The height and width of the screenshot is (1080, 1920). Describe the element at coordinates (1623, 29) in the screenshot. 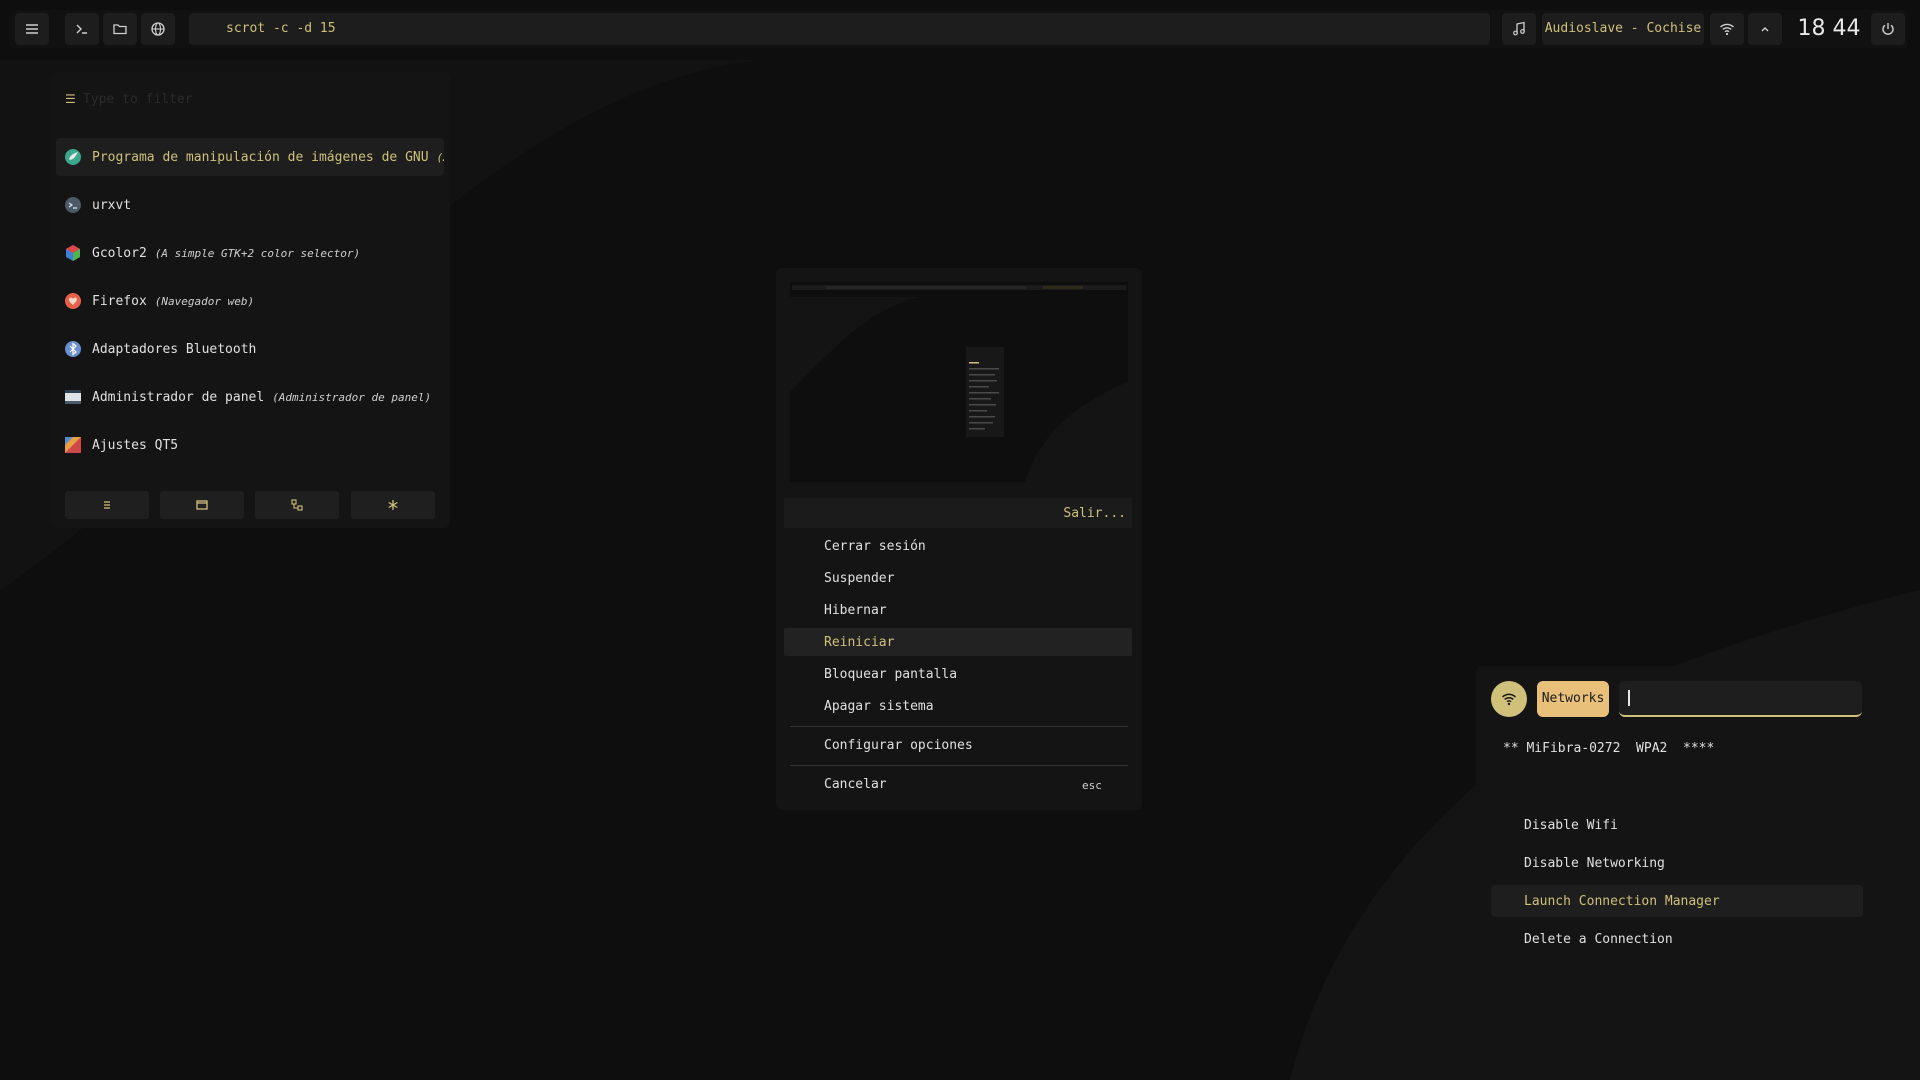

I see `now-playing: Audioslave - Cochise` at that location.